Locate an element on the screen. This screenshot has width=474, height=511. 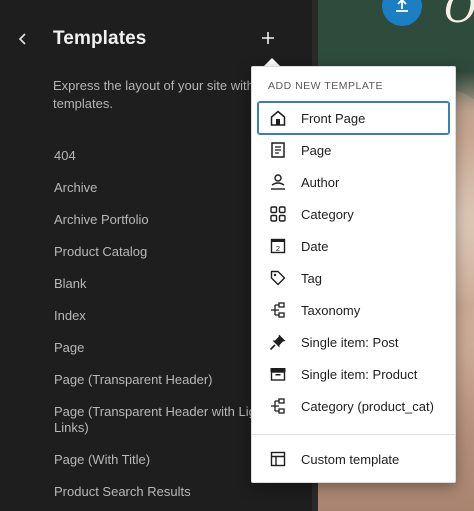
menu-item-custom-template: Custom template is located at coordinates (353, 459).